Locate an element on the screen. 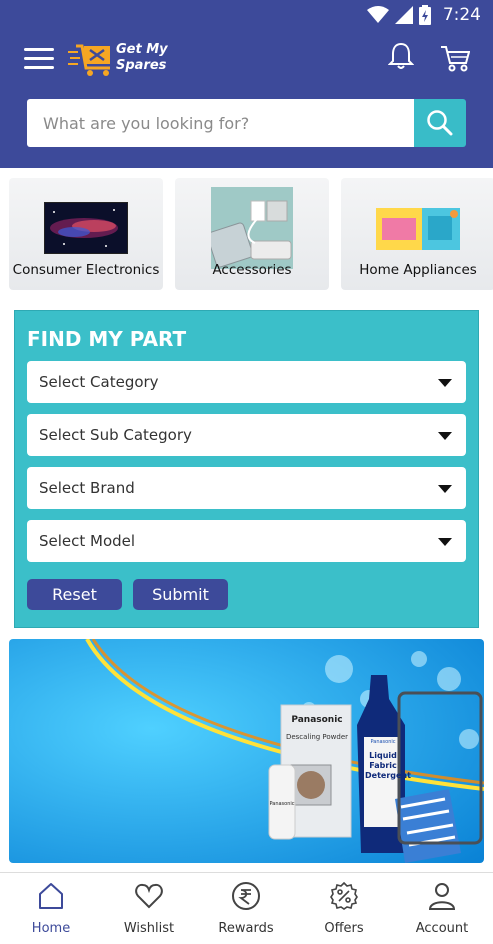 This screenshot has width=493, height=944. search-icon is located at coordinates (440, 123).